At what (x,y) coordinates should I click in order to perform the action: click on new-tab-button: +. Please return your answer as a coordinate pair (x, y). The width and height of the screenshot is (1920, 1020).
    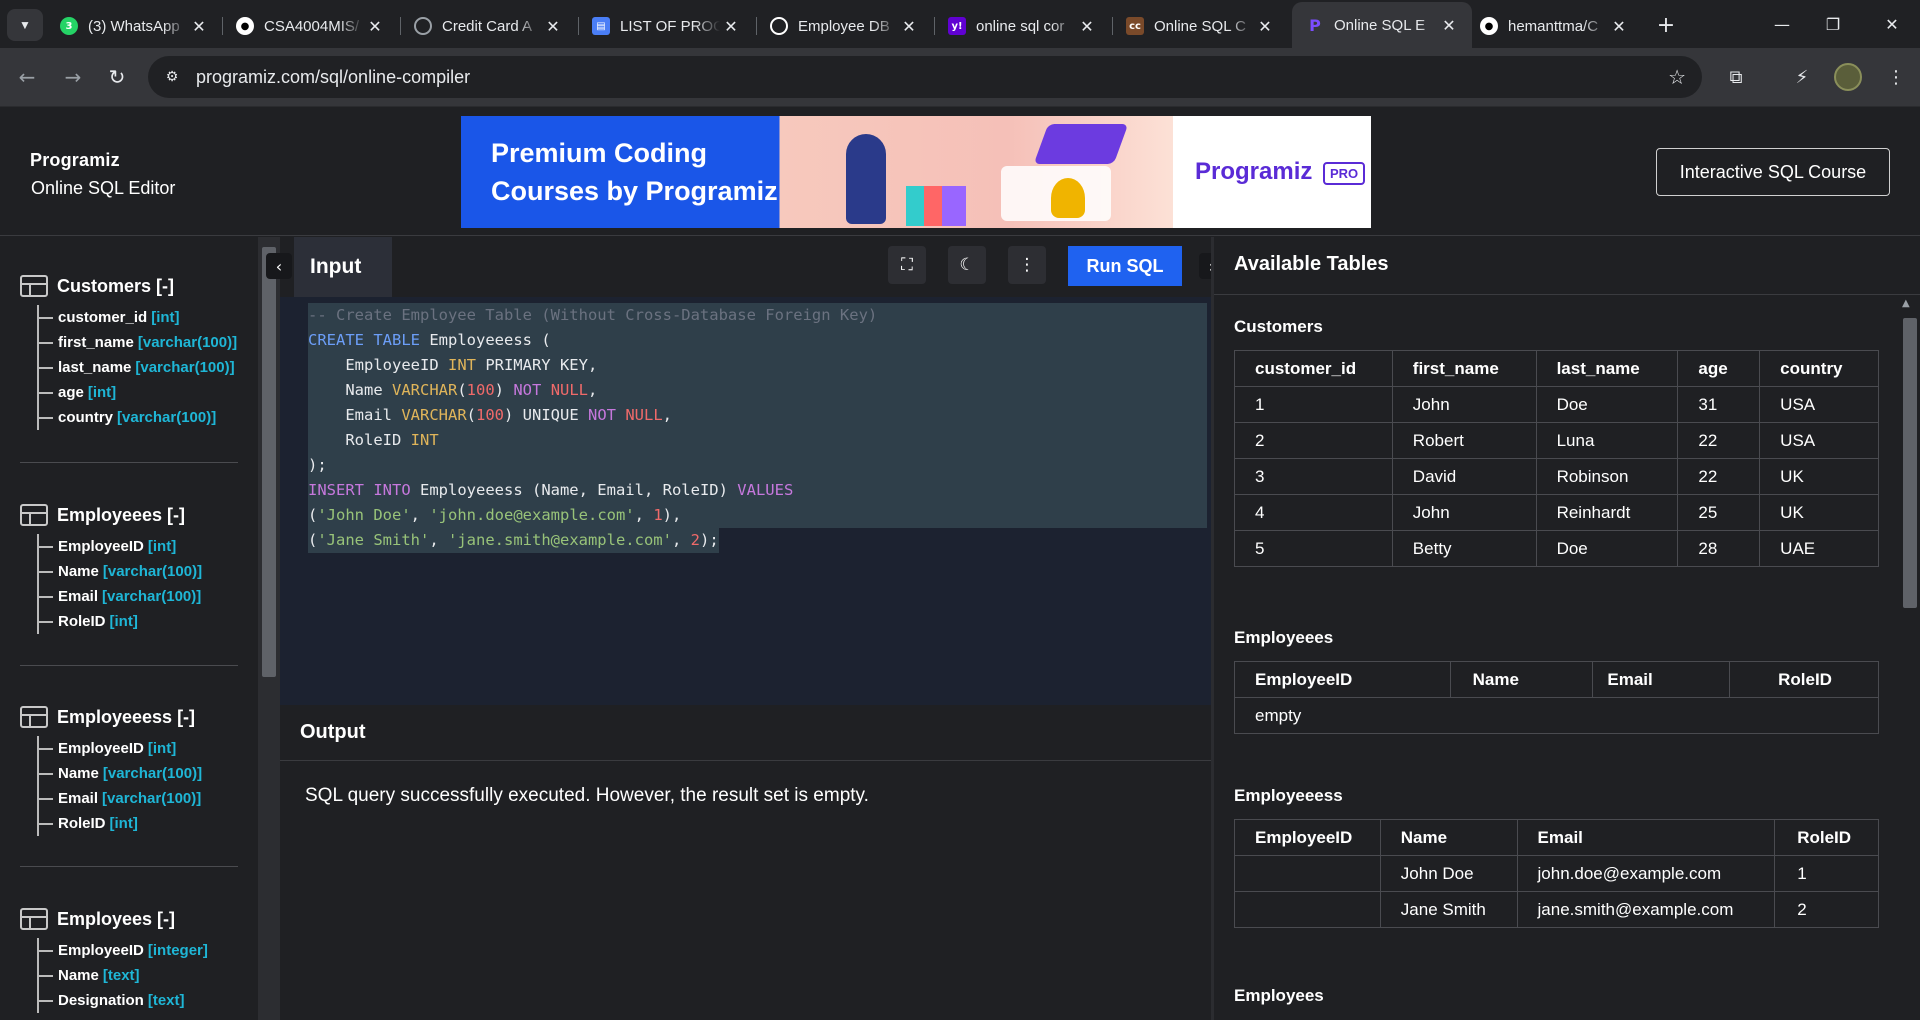
    Looking at the image, I should click on (1666, 25).